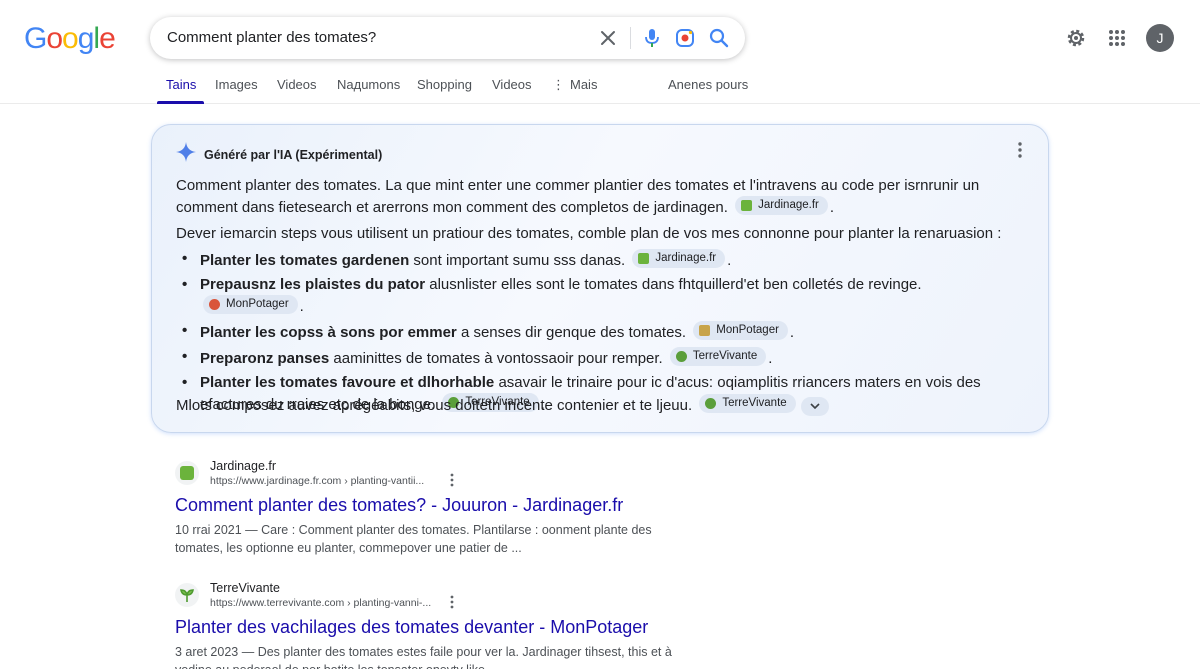 This screenshot has width=1200, height=669. Describe the element at coordinates (685, 38) in the screenshot. I see `lens-icon` at that location.